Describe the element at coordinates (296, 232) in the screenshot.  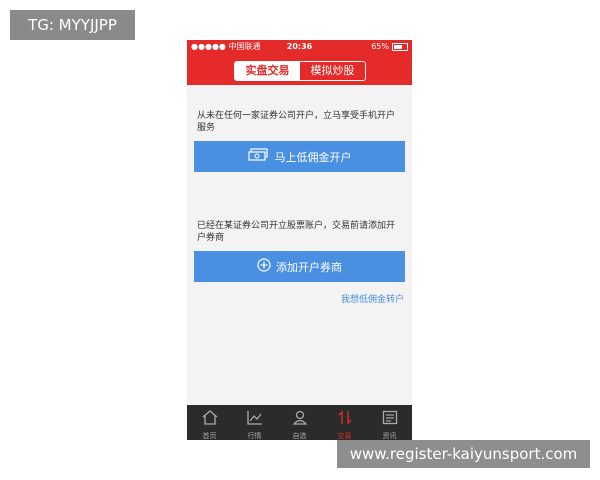
I see `existing-account-intro: 已经在某证券公司开立股票账户，交易前请添加开户券商` at that location.